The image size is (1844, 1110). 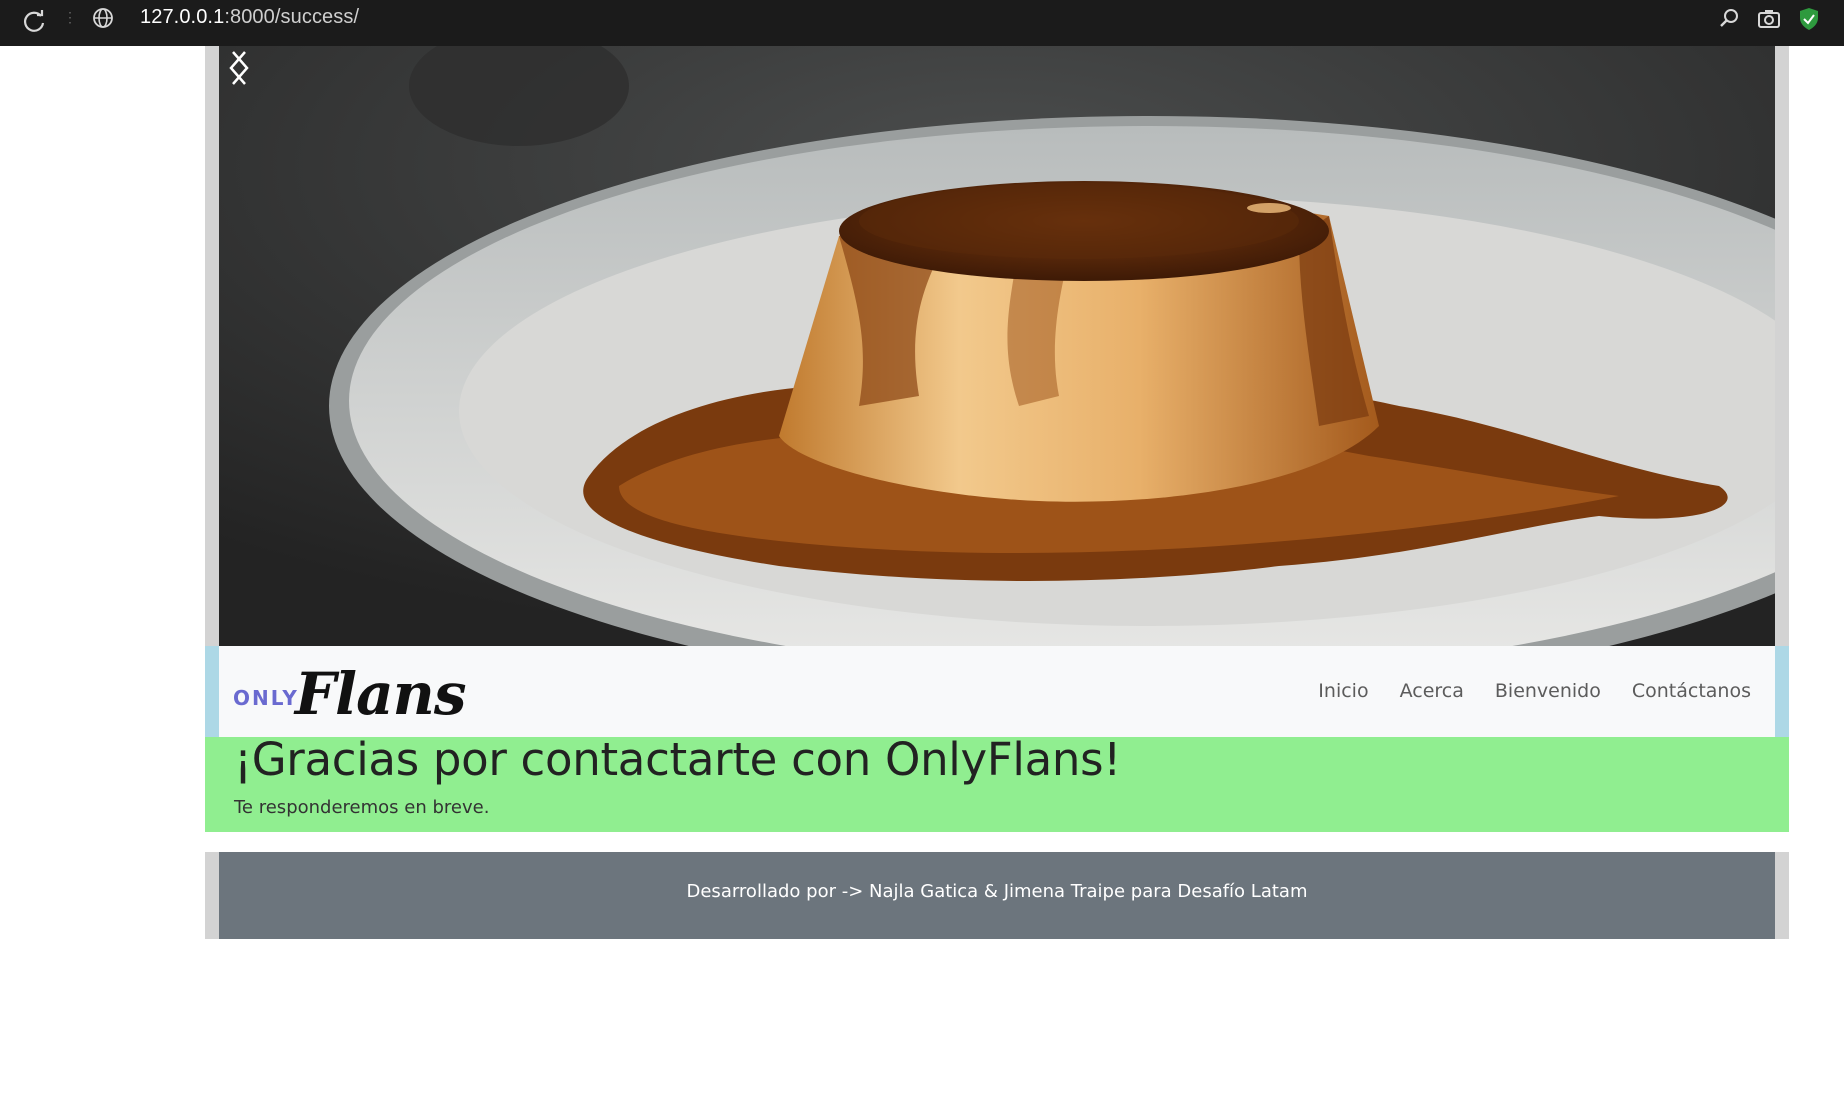 I want to click on success-message: Te responderemos en breve., so click(x=362, y=807).